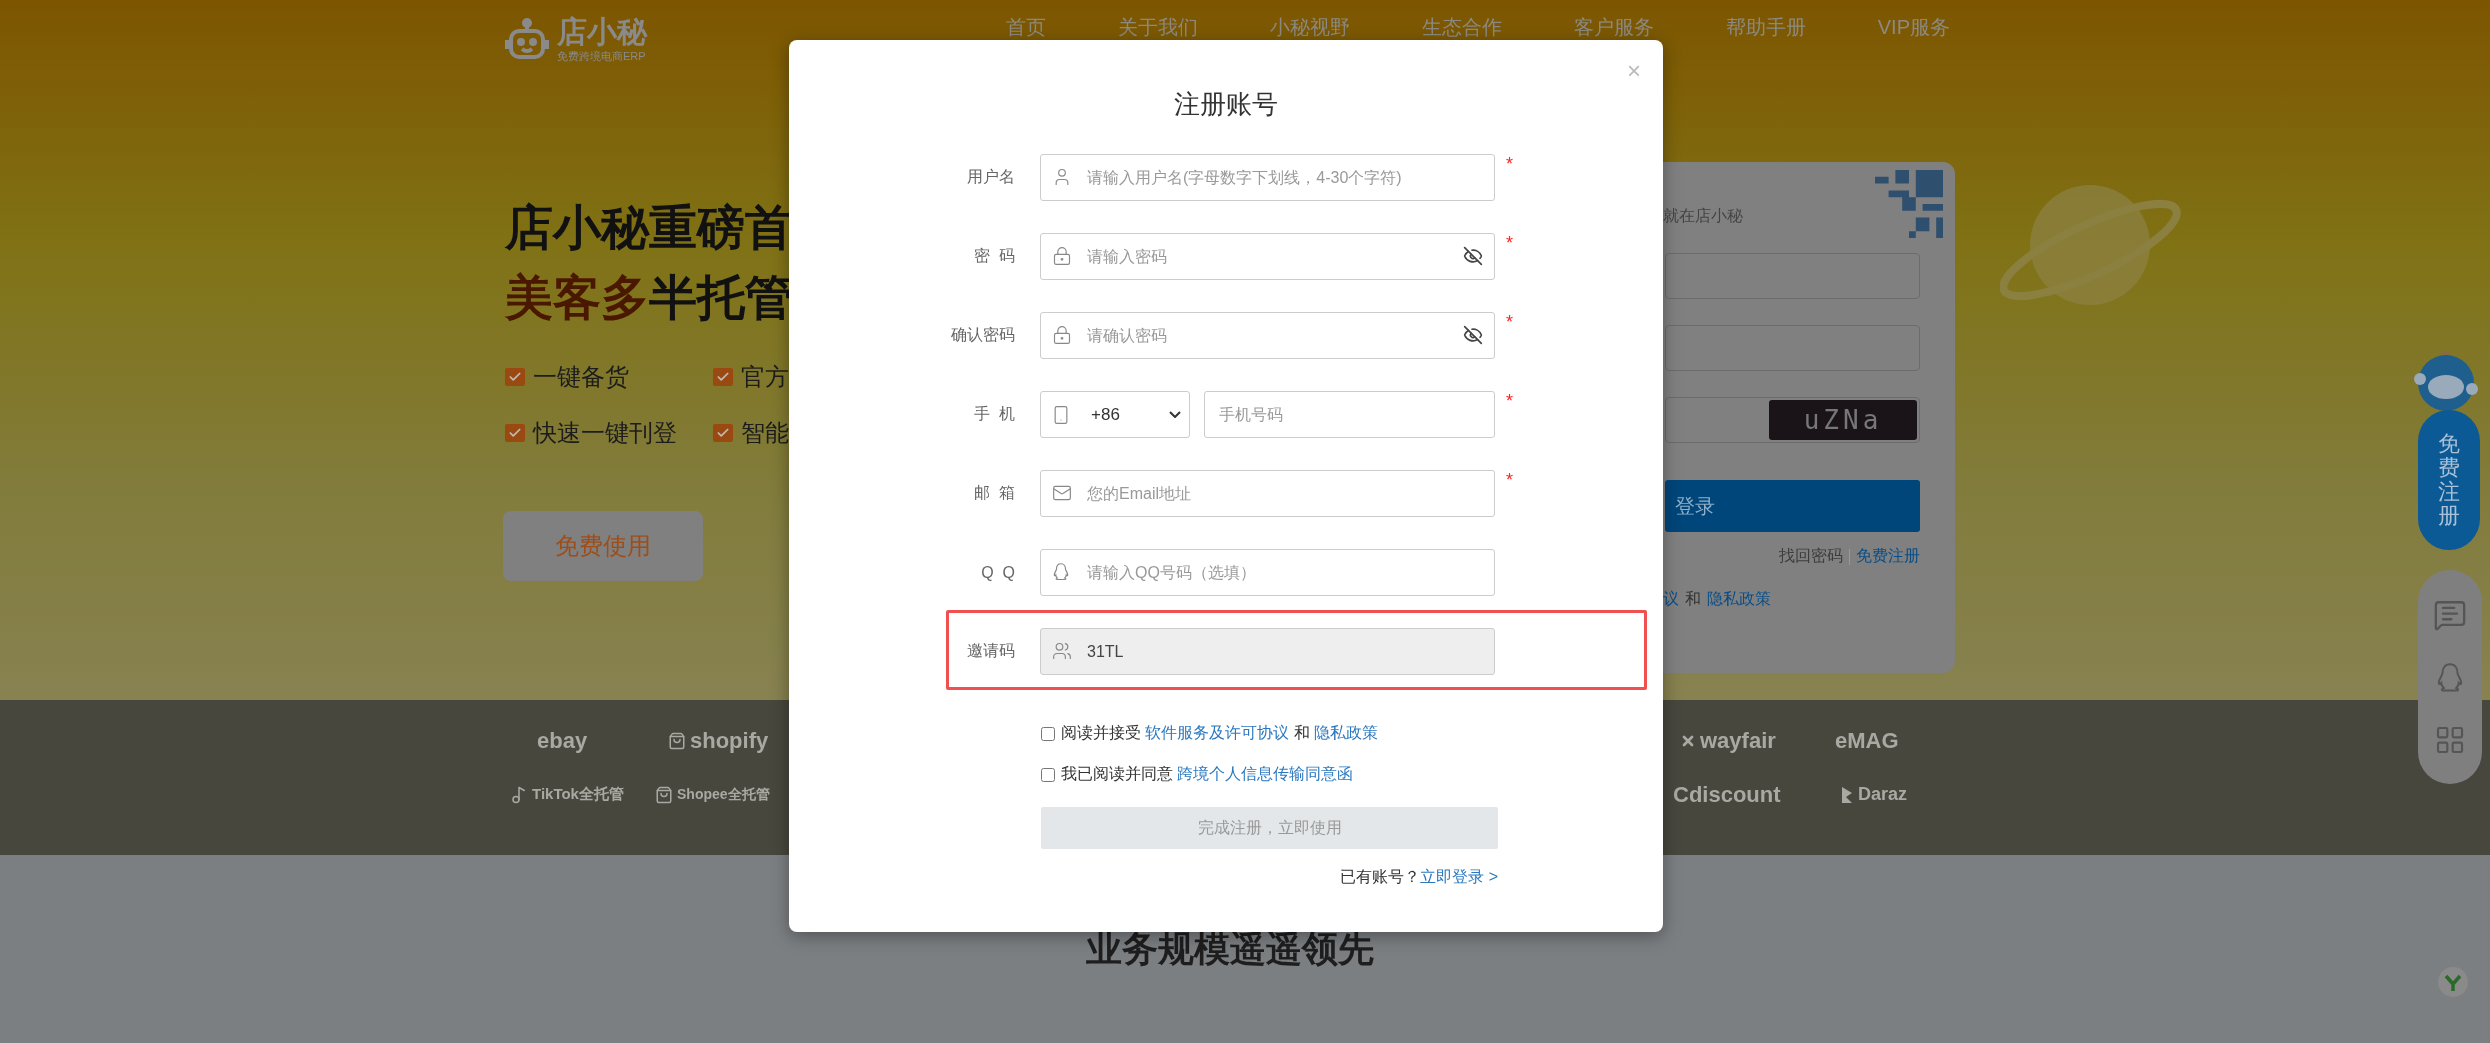 This screenshot has height=1043, width=2490. Describe the element at coordinates (1267, 493) in the screenshot. I see `email-field: 您的Email地址` at that location.